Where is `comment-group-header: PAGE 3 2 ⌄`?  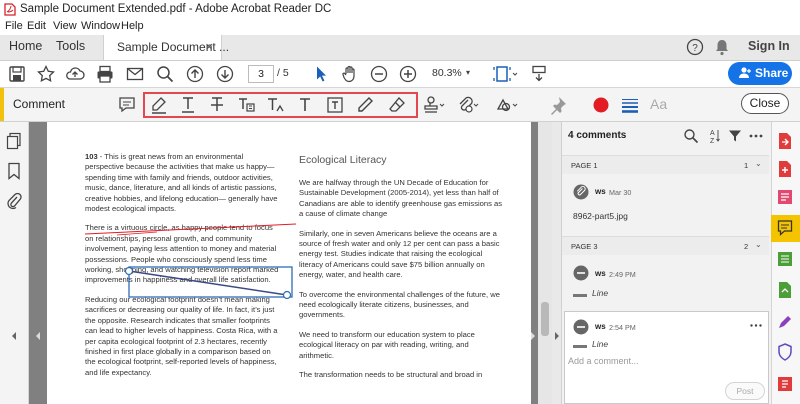
comment-group-header: PAGE 3 2 ⌄ is located at coordinates (665, 245).